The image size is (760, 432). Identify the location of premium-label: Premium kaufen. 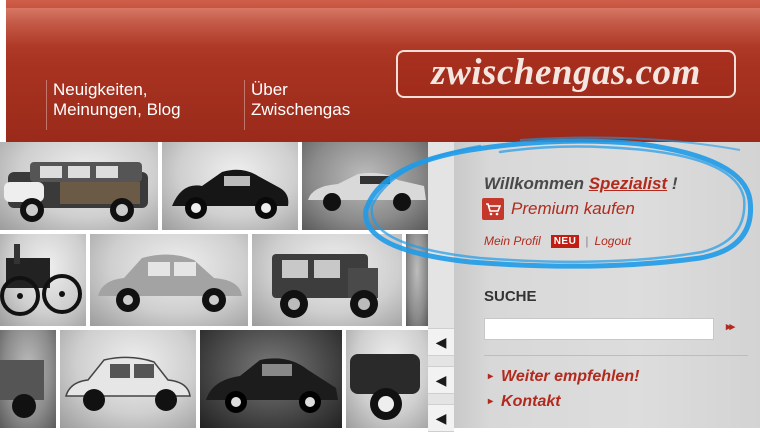
(573, 209).